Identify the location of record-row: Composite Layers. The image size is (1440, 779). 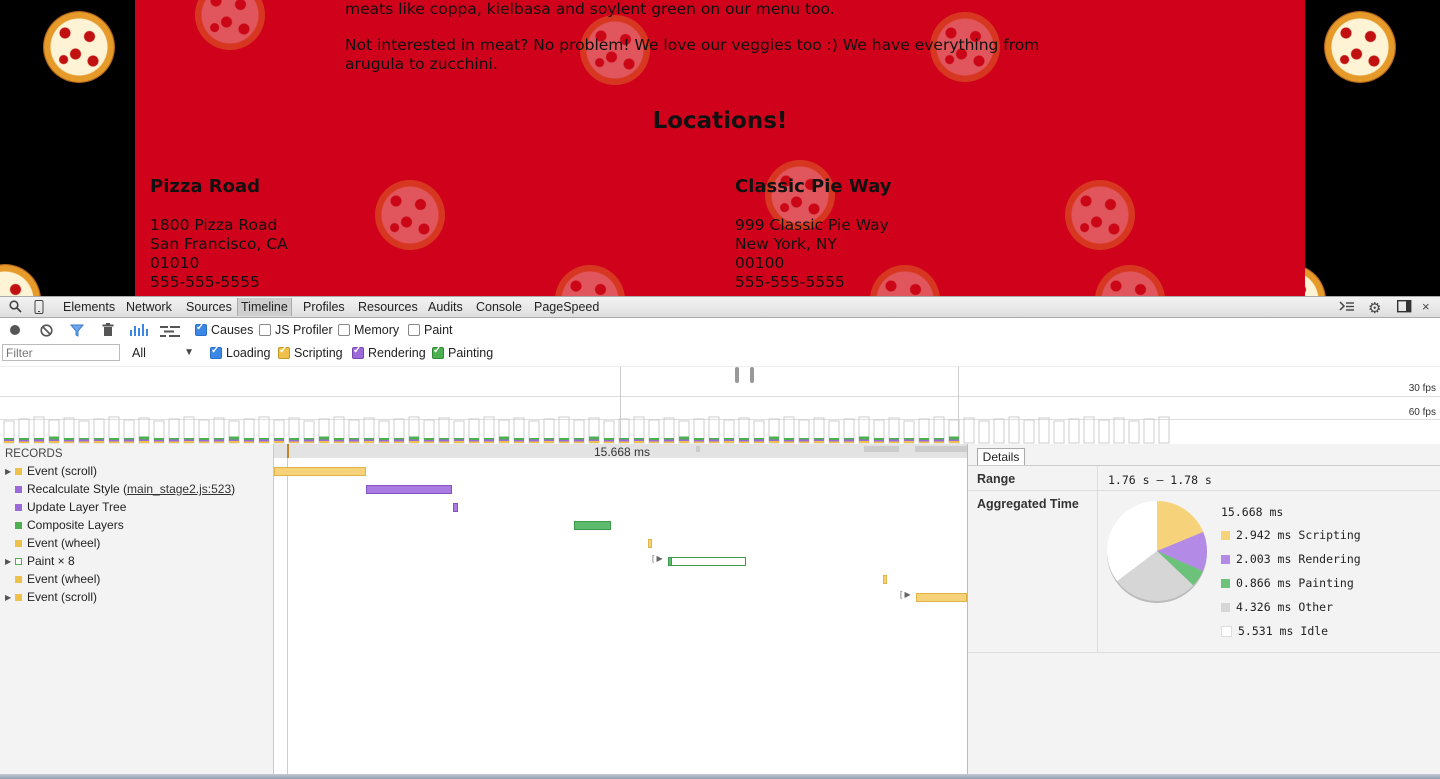
(64, 525).